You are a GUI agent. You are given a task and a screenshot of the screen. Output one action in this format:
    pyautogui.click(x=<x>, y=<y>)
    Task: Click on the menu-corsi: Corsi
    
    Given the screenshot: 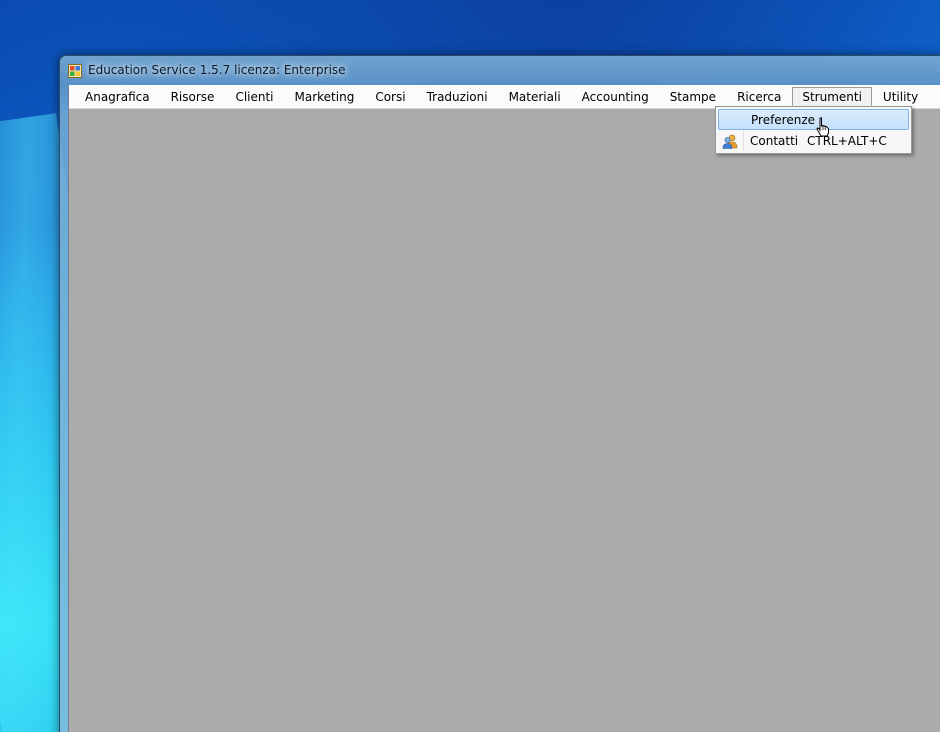 What is the action you would take?
    pyautogui.click(x=390, y=96)
    